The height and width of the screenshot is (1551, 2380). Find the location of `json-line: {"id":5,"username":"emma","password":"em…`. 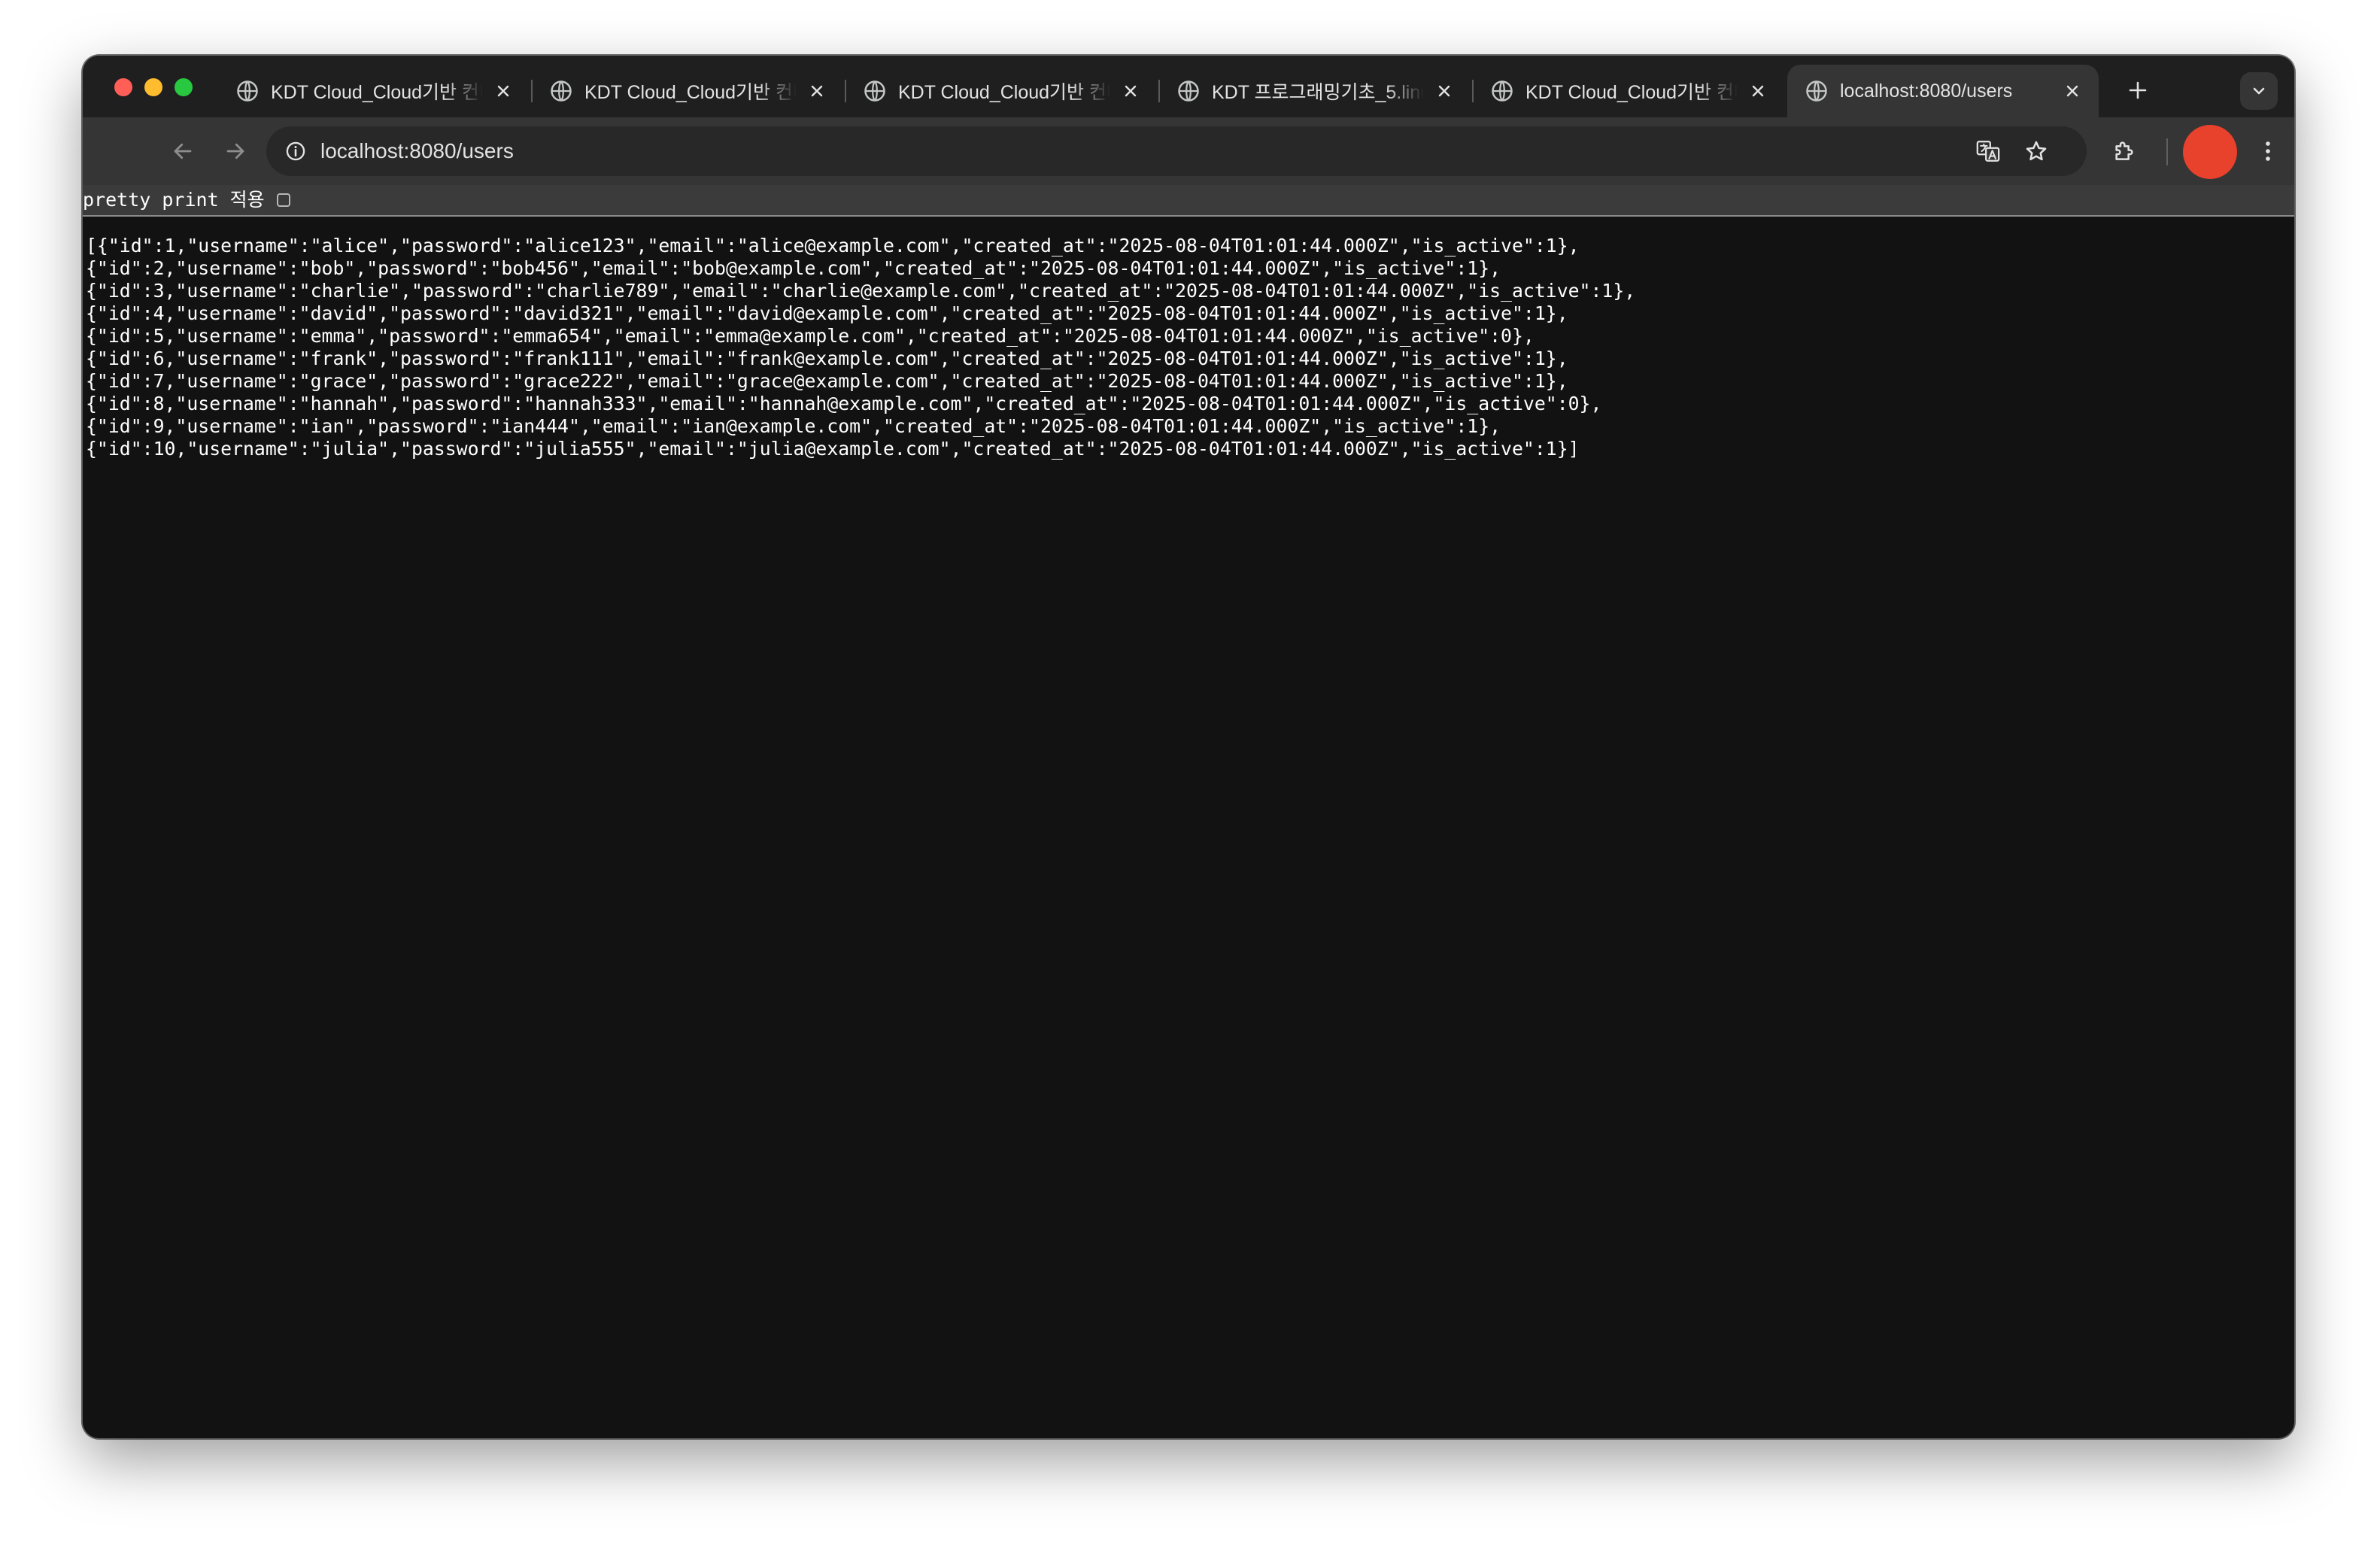

json-line: {"id":5,"username":"emma","password":"em… is located at coordinates (810, 336).